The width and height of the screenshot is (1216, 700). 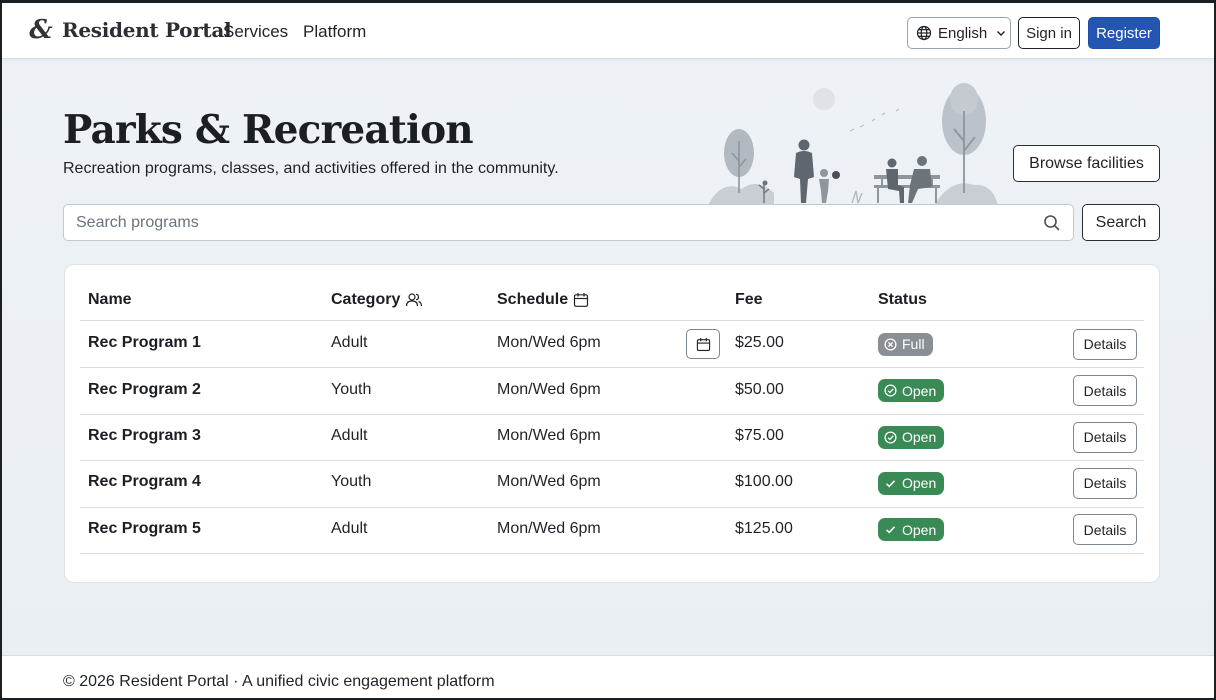 I want to click on globe-icon, so click(x=924, y=33).